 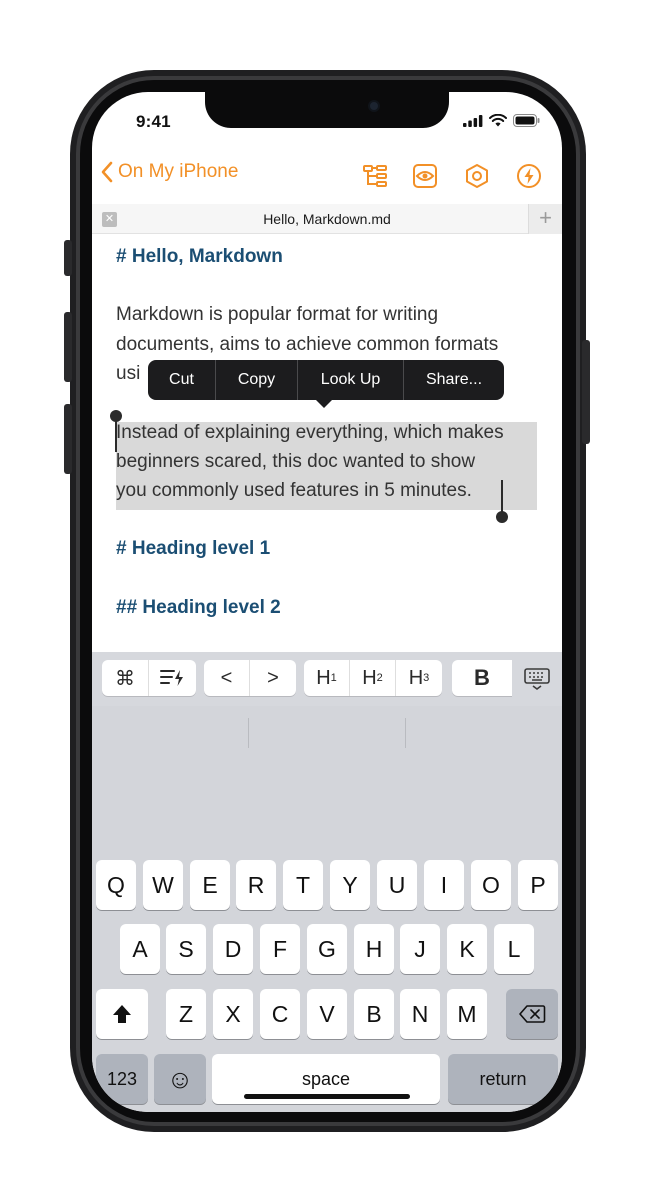 I want to click on document-tab-title: Hello, Markdown.md, so click(x=327, y=219).